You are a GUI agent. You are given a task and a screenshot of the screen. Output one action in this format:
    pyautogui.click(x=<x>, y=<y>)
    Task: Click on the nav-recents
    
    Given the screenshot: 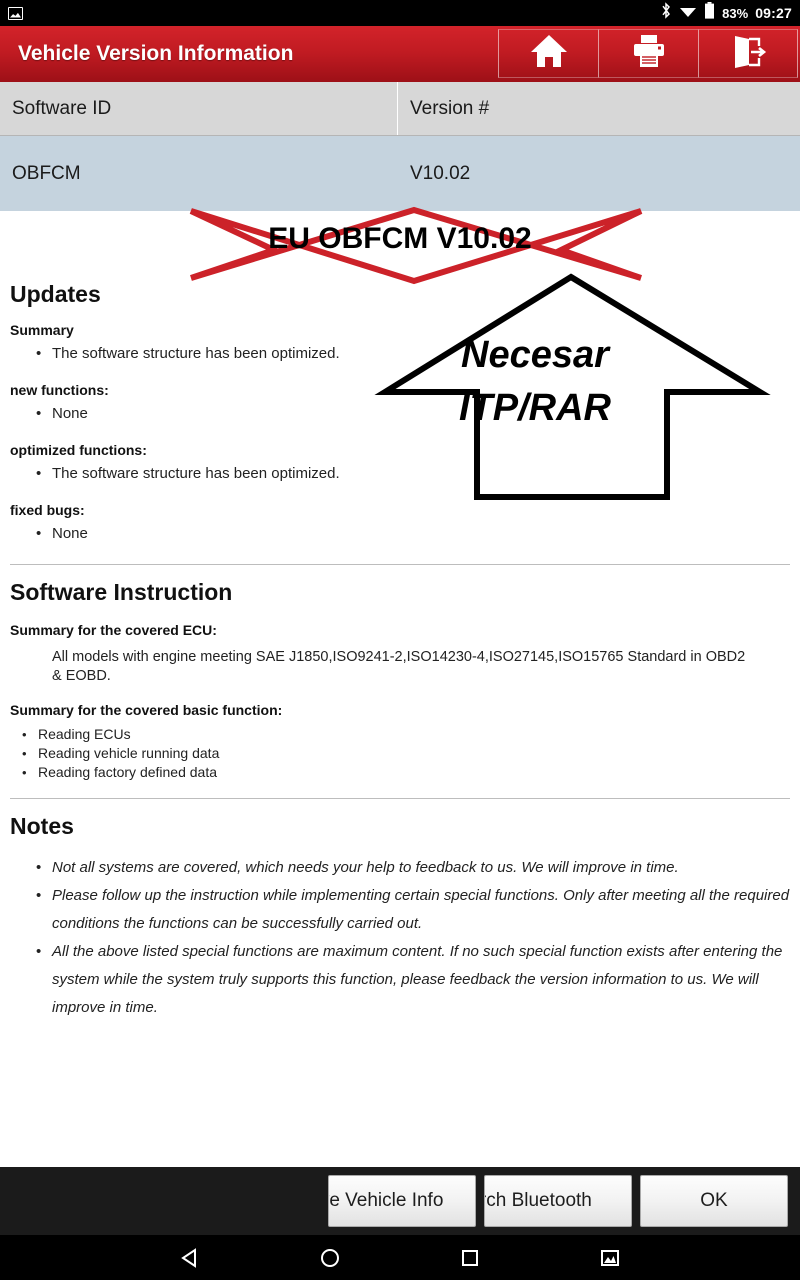 What is the action you would take?
    pyautogui.click(x=470, y=1258)
    